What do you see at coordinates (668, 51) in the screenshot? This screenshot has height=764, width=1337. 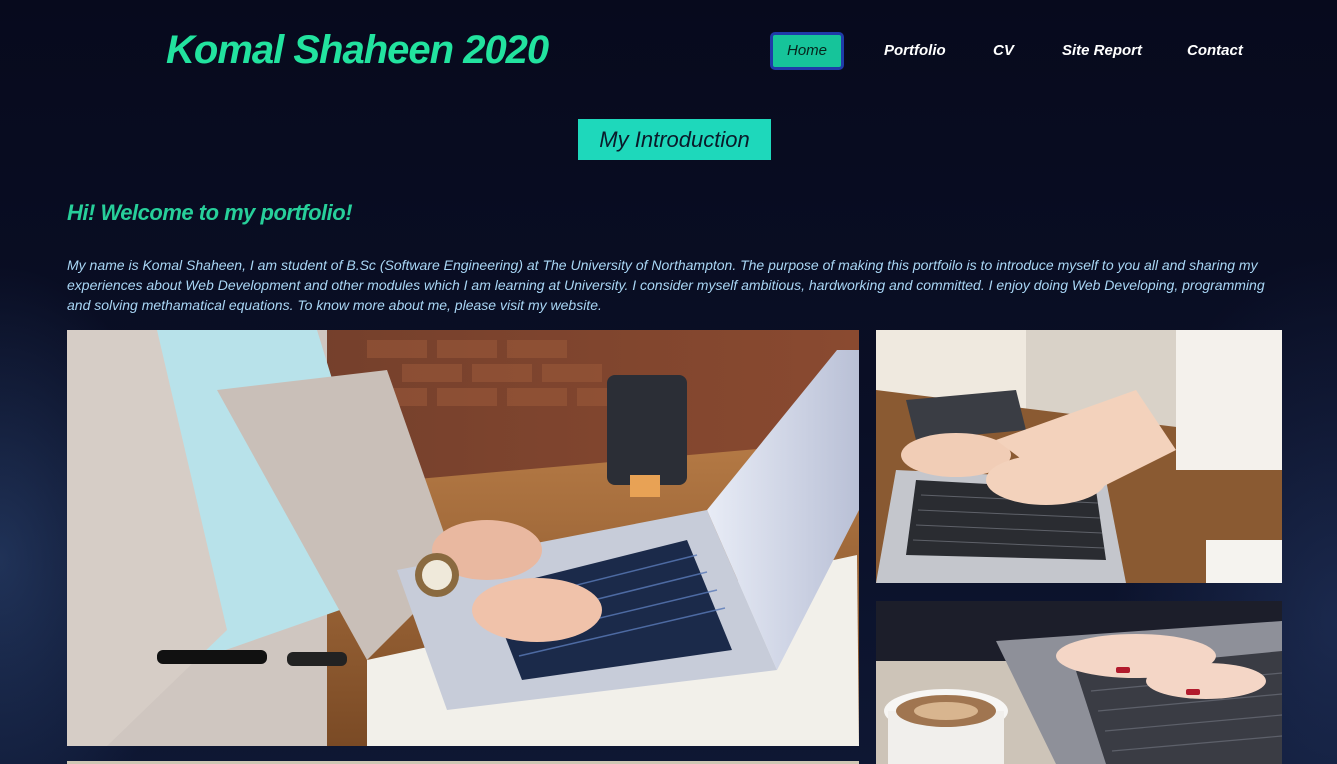 I see `main-nav: Home Portfolio CV Site Report Contact` at bounding box center [668, 51].